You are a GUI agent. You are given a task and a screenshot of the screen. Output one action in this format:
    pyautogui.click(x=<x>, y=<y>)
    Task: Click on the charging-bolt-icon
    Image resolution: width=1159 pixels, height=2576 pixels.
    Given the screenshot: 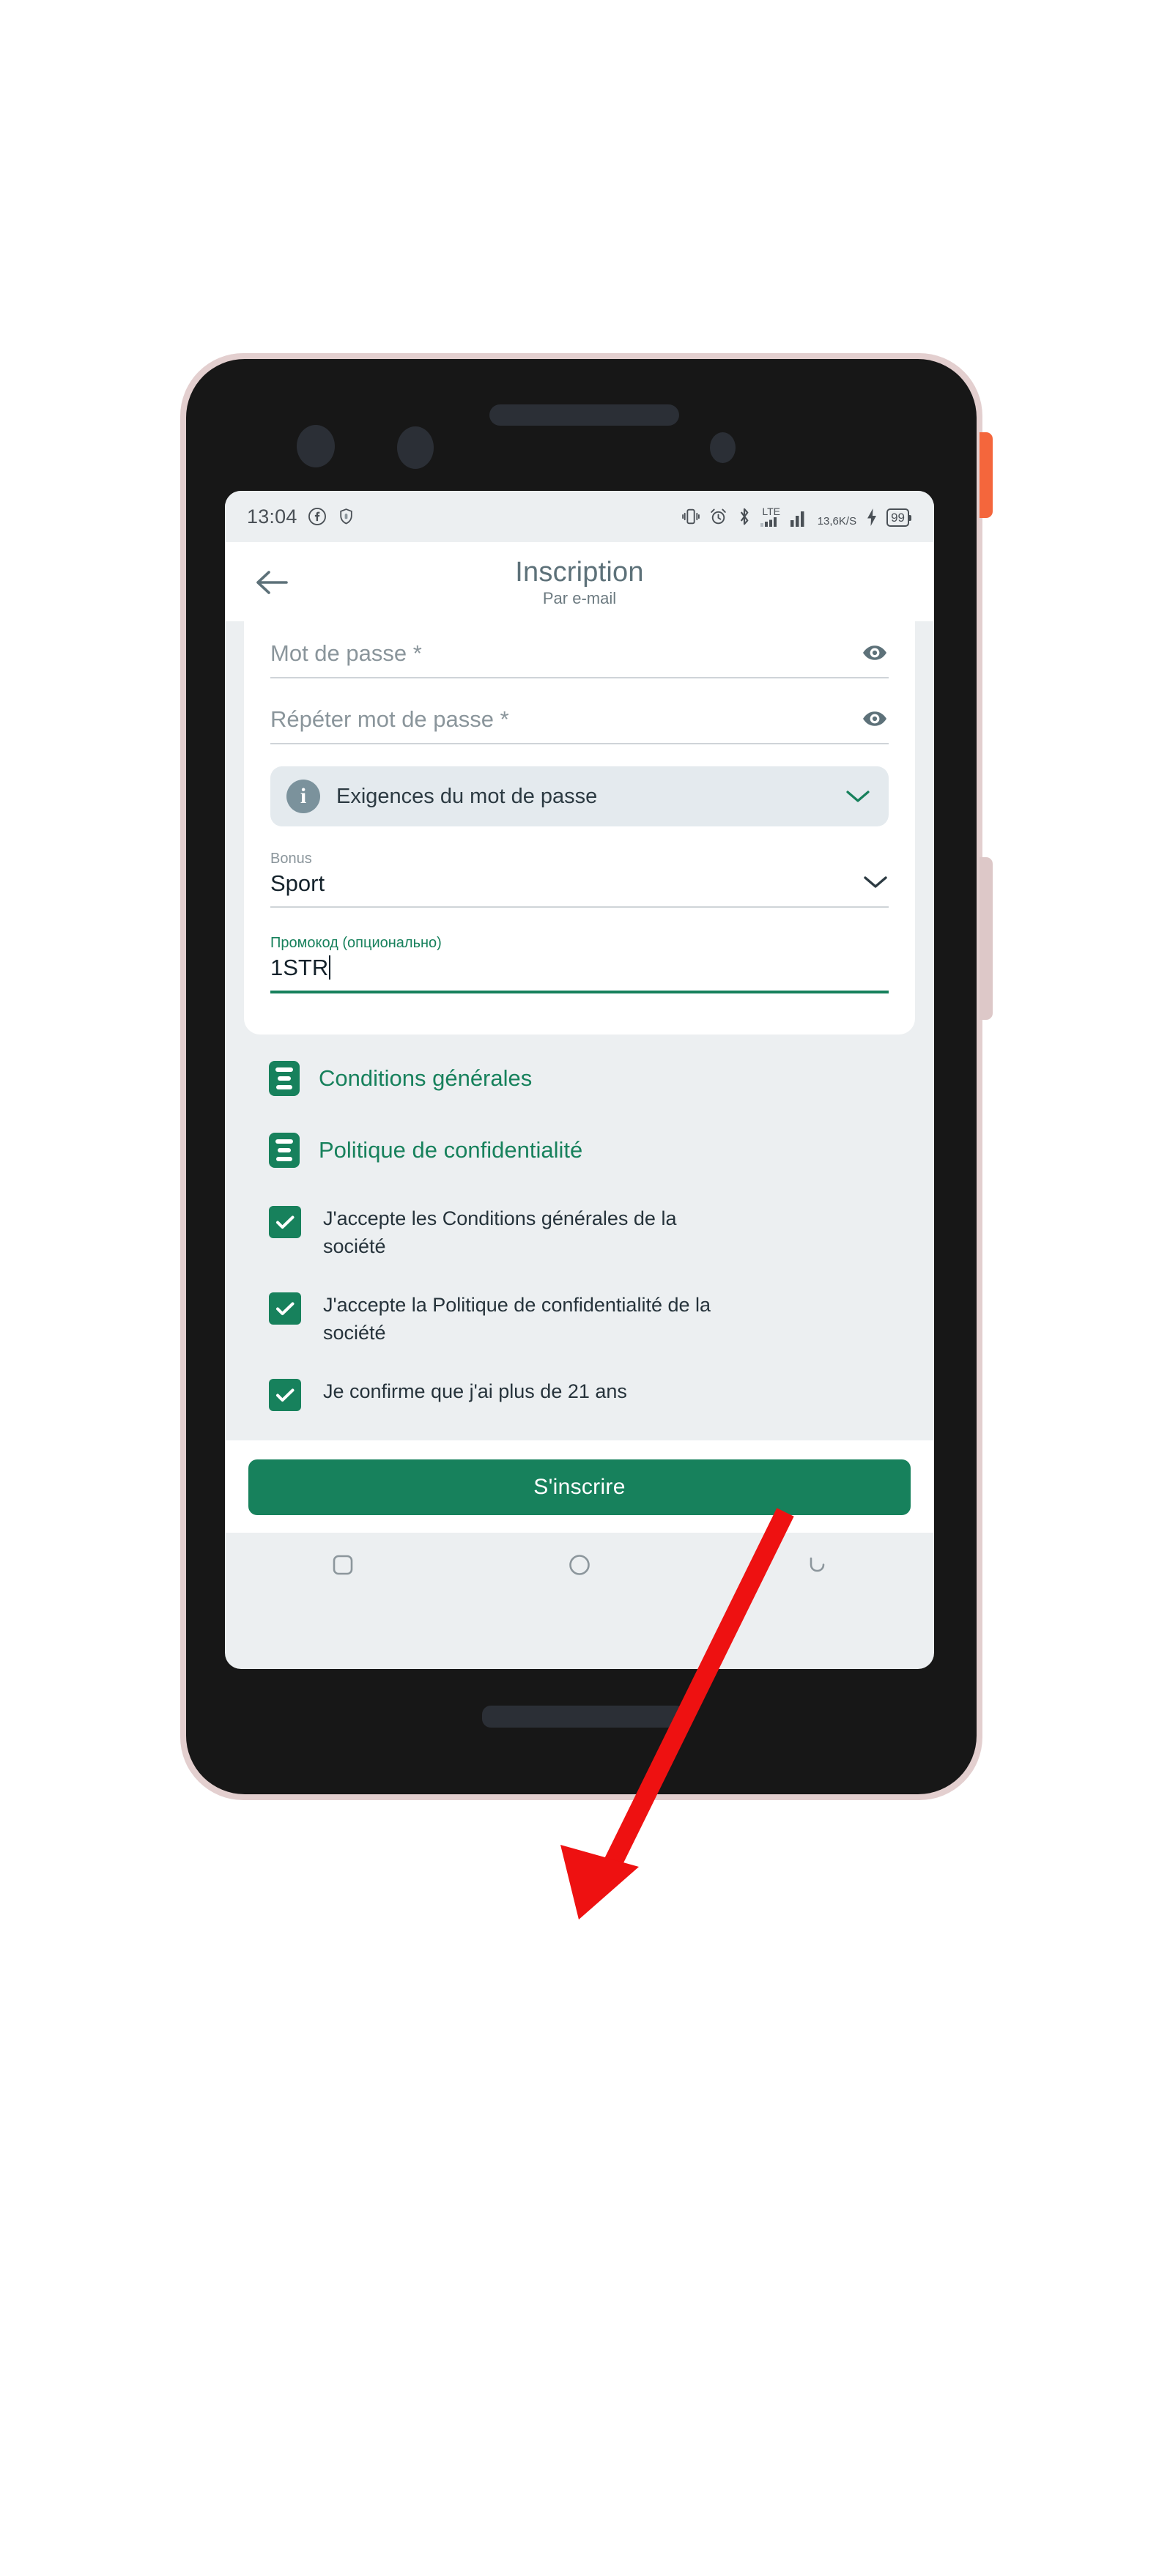 What is the action you would take?
    pyautogui.click(x=871, y=517)
    